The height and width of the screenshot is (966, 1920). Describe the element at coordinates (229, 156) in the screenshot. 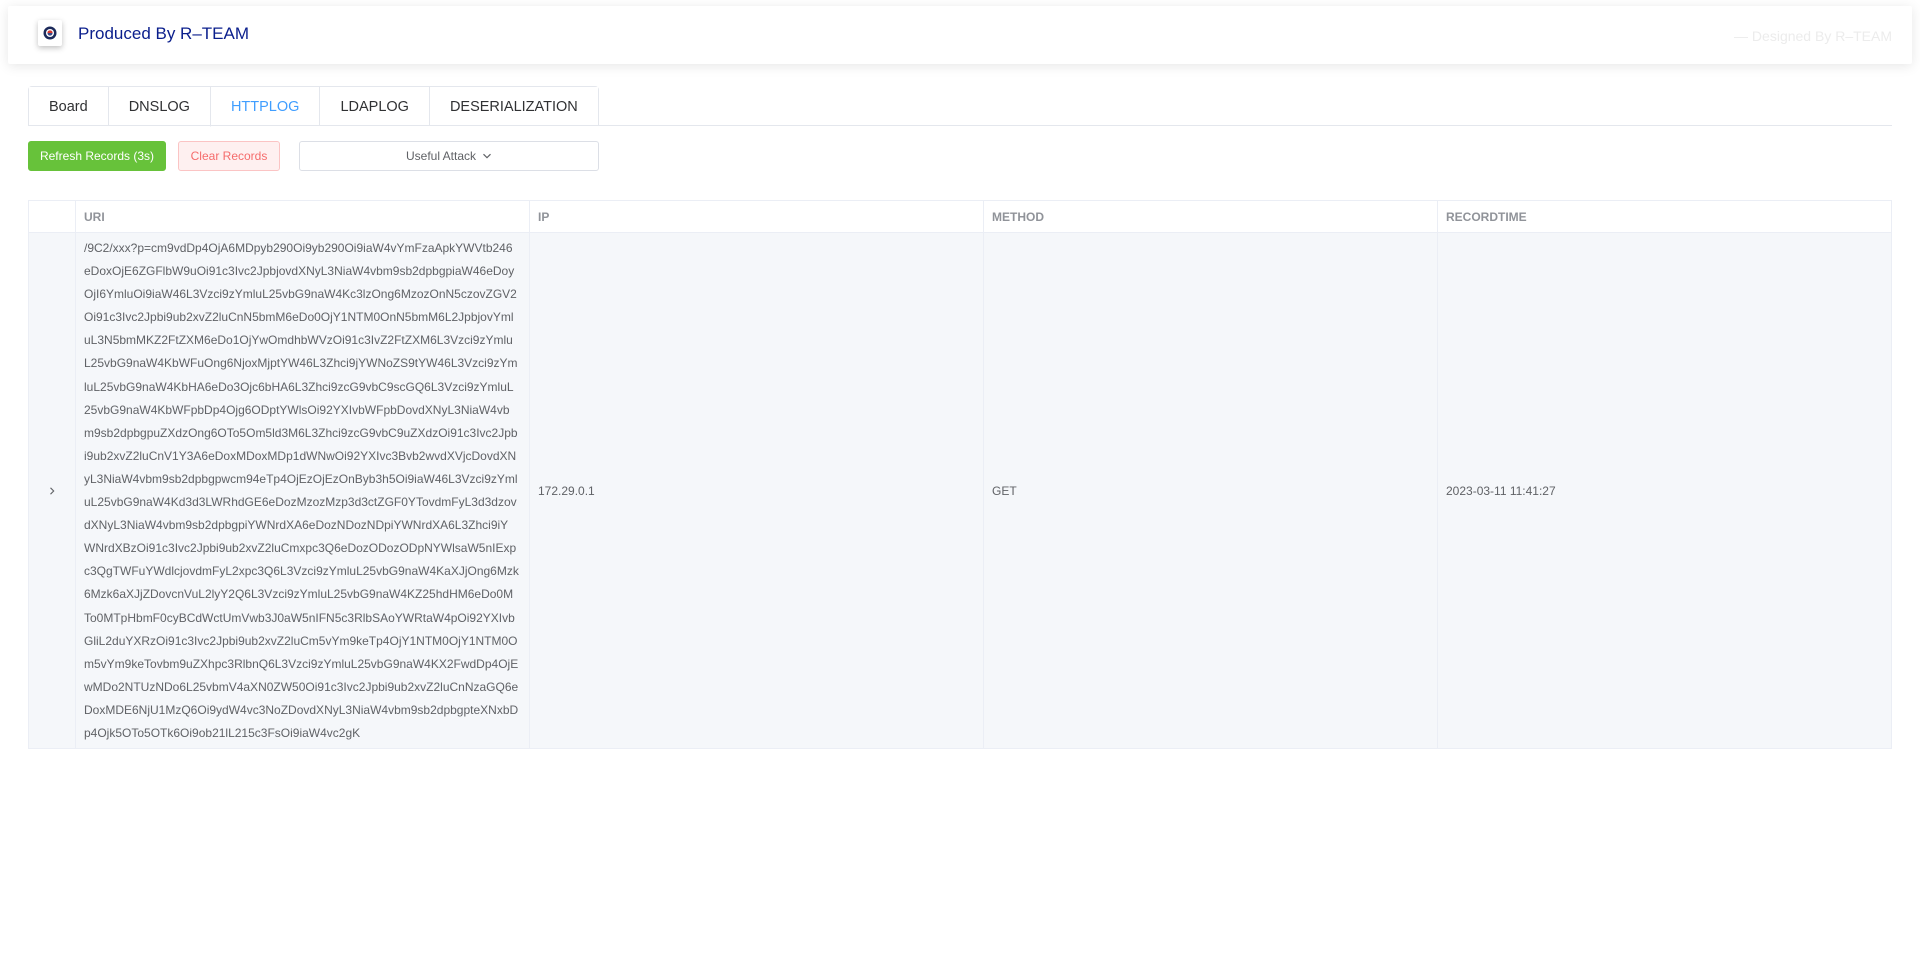

I see `clear-records-button: Clear Records` at that location.